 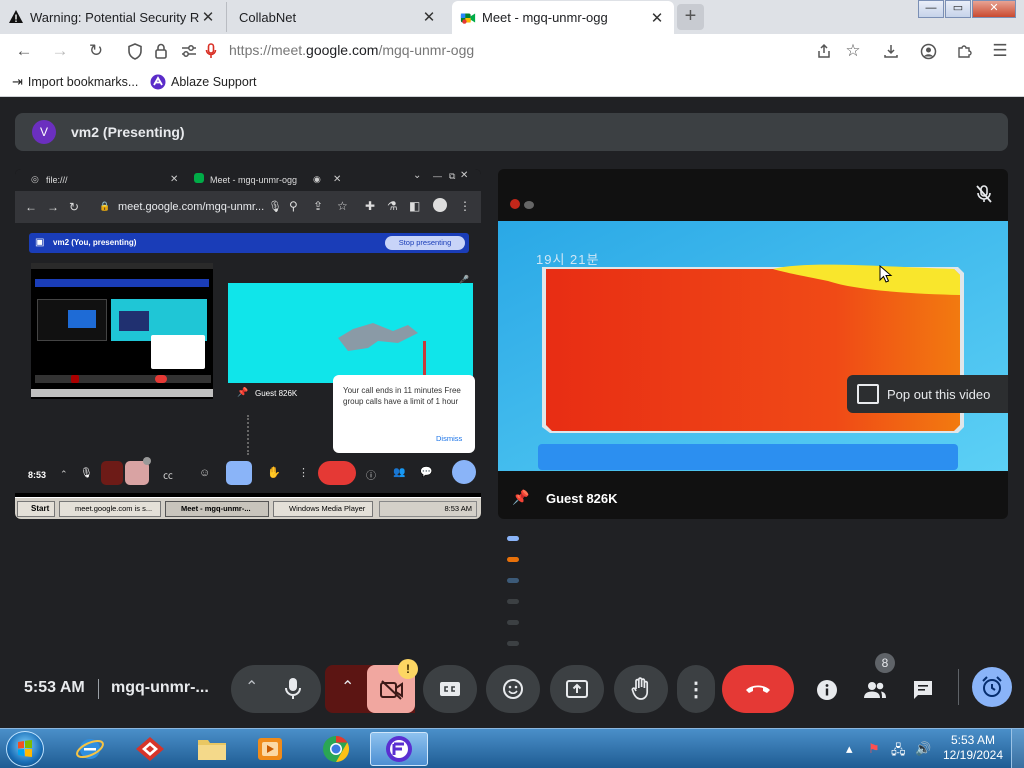 I want to click on clock-date: 12/19/2024, so click(x=973, y=755).